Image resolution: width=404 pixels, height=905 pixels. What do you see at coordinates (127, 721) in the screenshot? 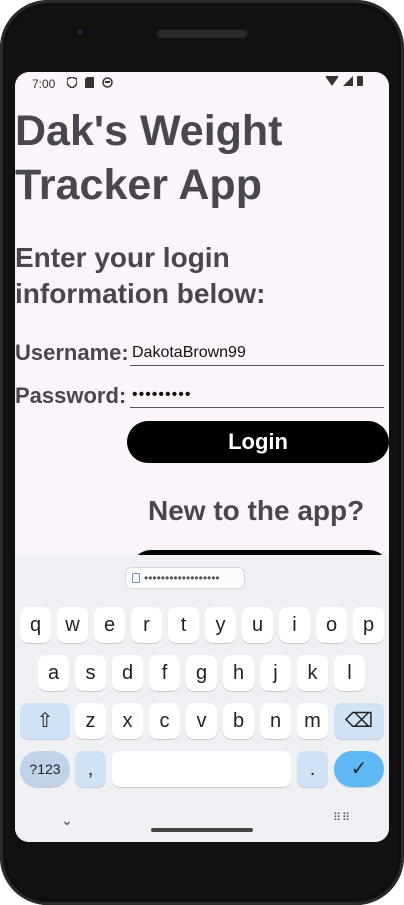
I see `key-x: x` at bounding box center [127, 721].